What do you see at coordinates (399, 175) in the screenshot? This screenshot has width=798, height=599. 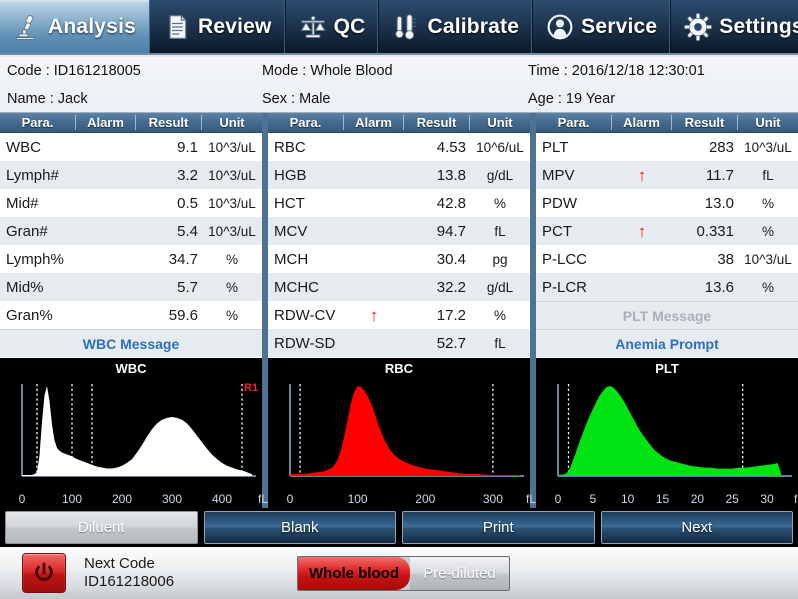 I see `table-row: HGB 13.8 g/dL` at bounding box center [399, 175].